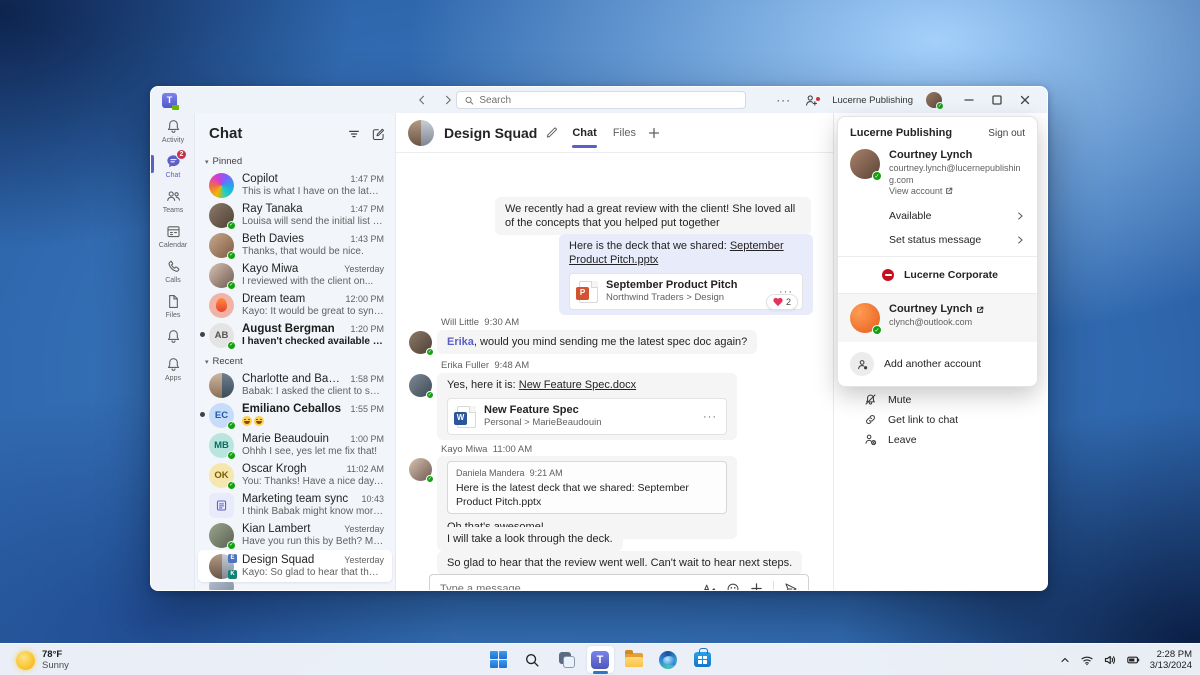 This screenshot has width=1200, height=675. What do you see at coordinates (634, 659) in the screenshot?
I see `file-explorer-button` at bounding box center [634, 659].